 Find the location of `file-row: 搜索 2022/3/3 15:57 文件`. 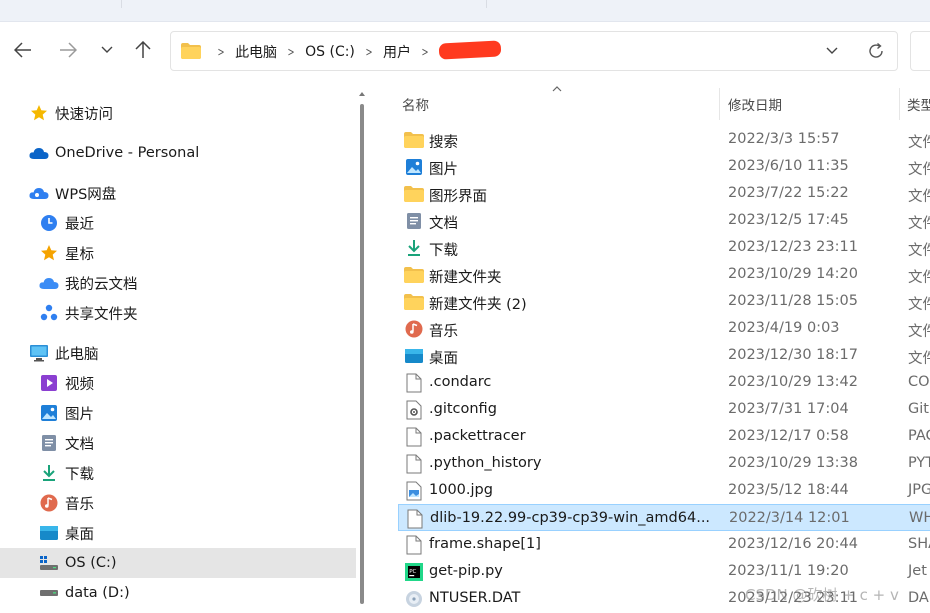

file-row: 搜索 2022/3/3 15:57 文件 is located at coordinates (664, 139).